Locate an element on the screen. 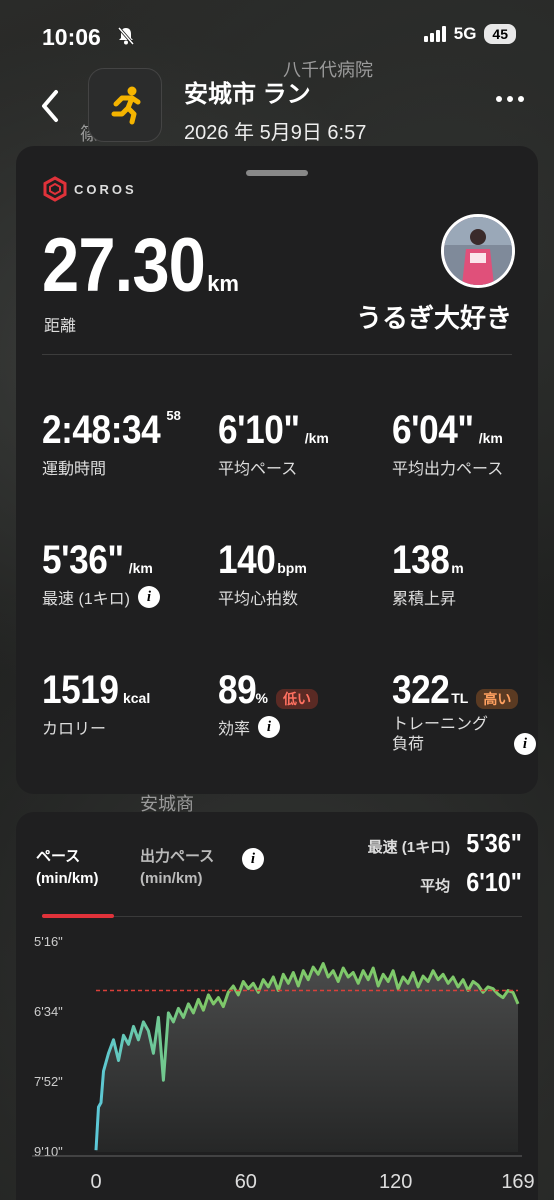 The image size is (554, 1200). status-bar: 10:06 5G 45 is located at coordinates (277, 35).